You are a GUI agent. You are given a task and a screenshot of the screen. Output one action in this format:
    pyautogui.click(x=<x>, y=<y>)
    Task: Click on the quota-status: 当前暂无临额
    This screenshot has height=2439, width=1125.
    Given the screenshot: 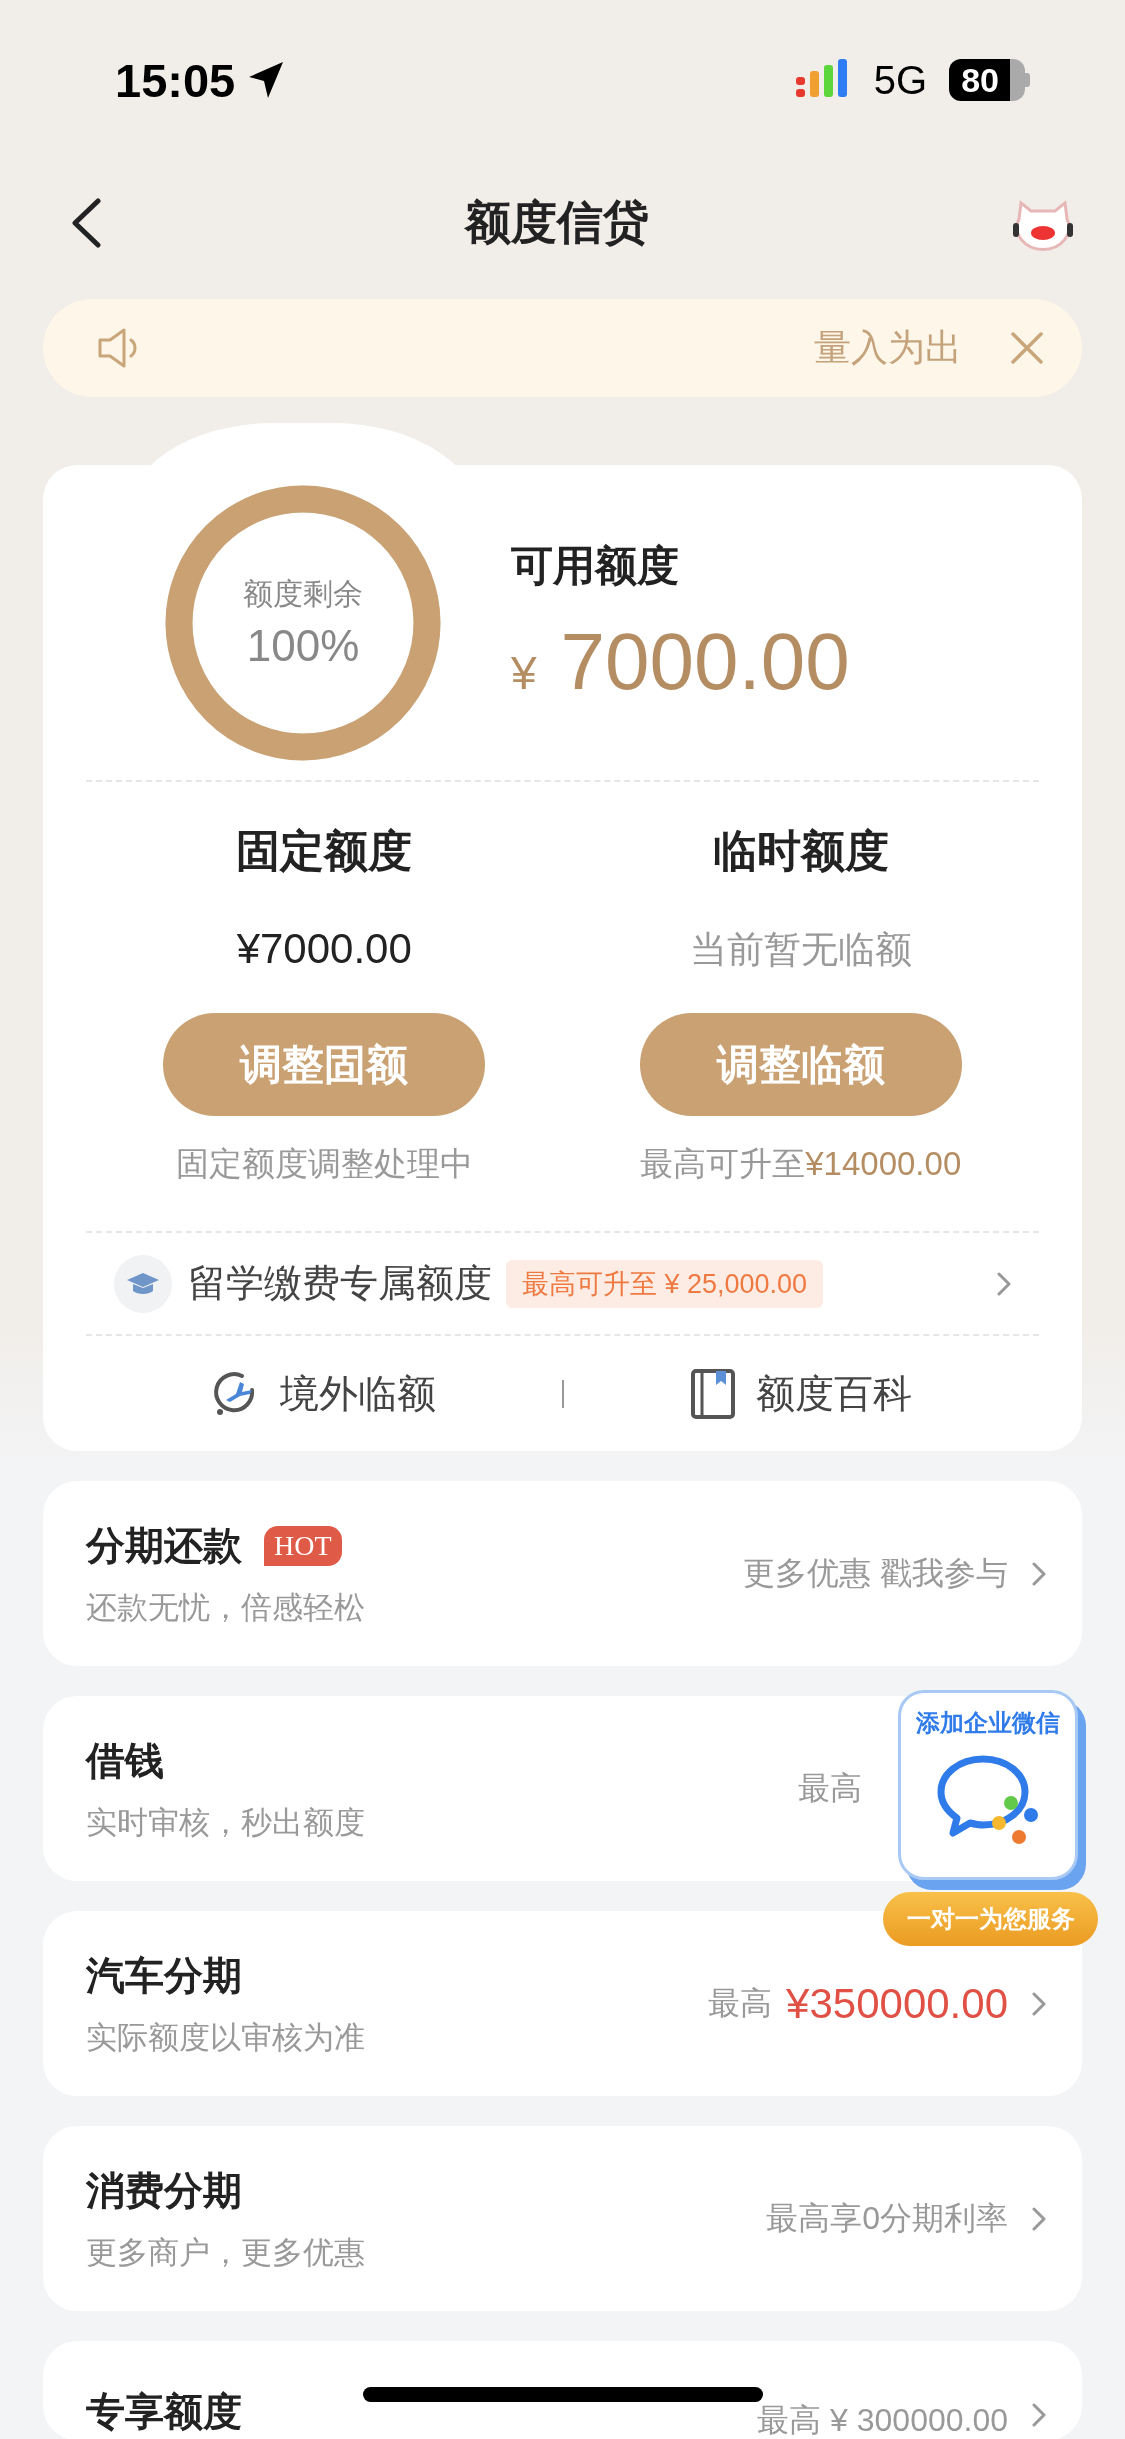 What is the action you would take?
    pyautogui.click(x=800, y=950)
    